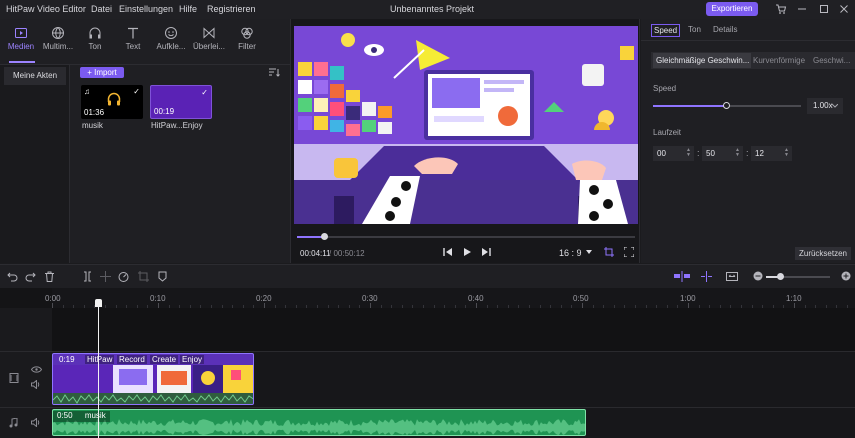 The width and height of the screenshot is (855, 438). Describe the element at coordinates (453, 332) in the screenshot. I see `empty-track` at that location.